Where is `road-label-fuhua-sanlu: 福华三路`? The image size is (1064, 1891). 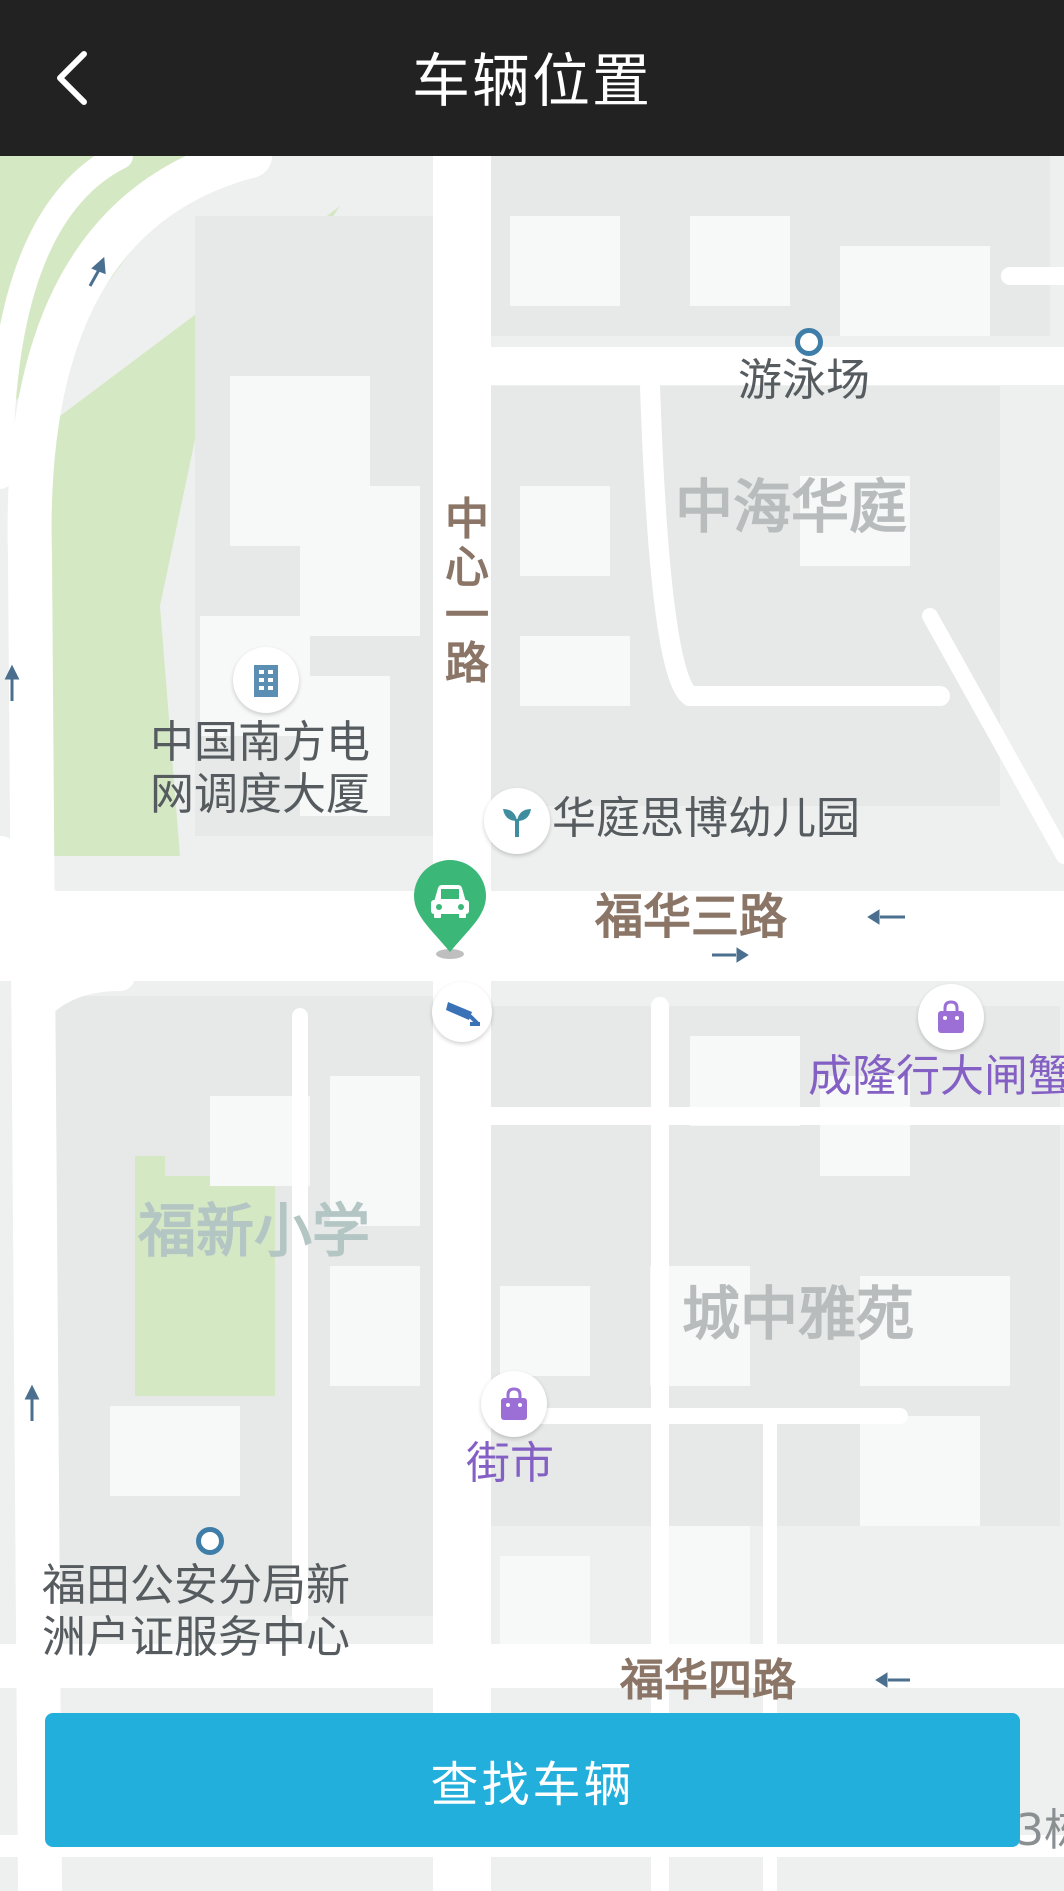
road-label-fuhua-sanlu: 福华三路 is located at coordinates (691, 917).